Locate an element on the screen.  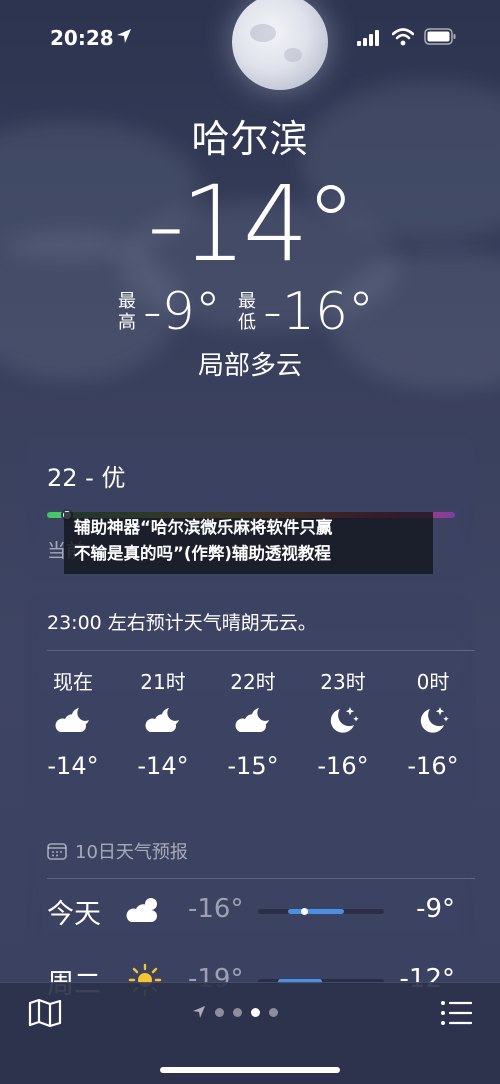
daily-row-today: 今天 -16° -9° is located at coordinates (250, 910).